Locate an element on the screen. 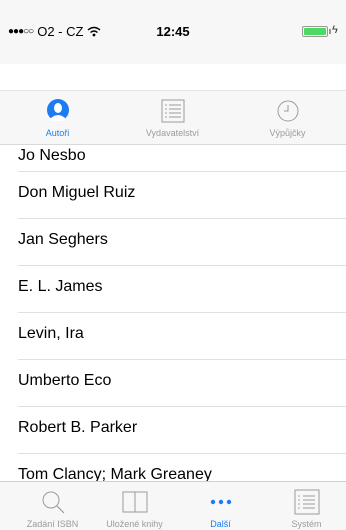 The image size is (346, 530). clock-icon is located at coordinates (287, 111).